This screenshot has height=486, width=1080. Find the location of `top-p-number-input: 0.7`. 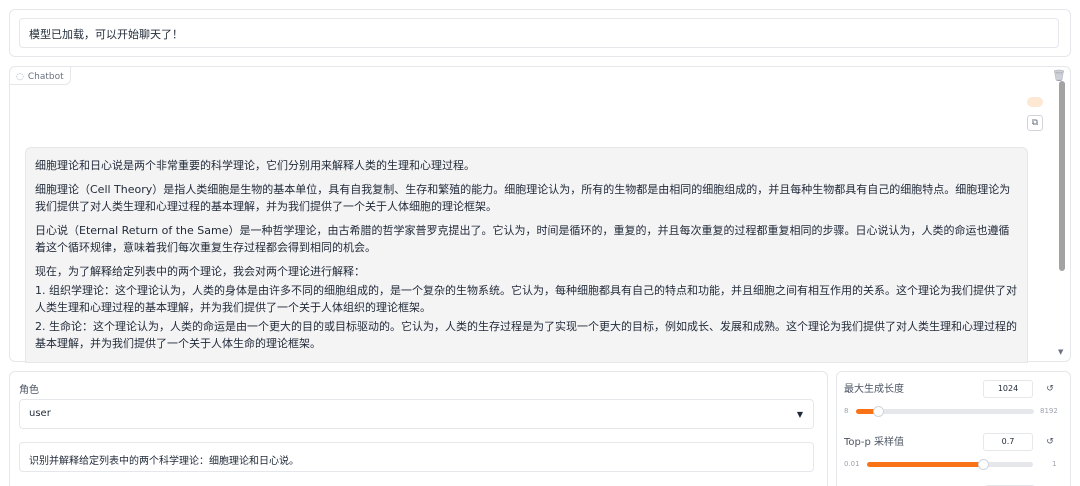

top-p-number-input: 0.7 is located at coordinates (1008, 442).